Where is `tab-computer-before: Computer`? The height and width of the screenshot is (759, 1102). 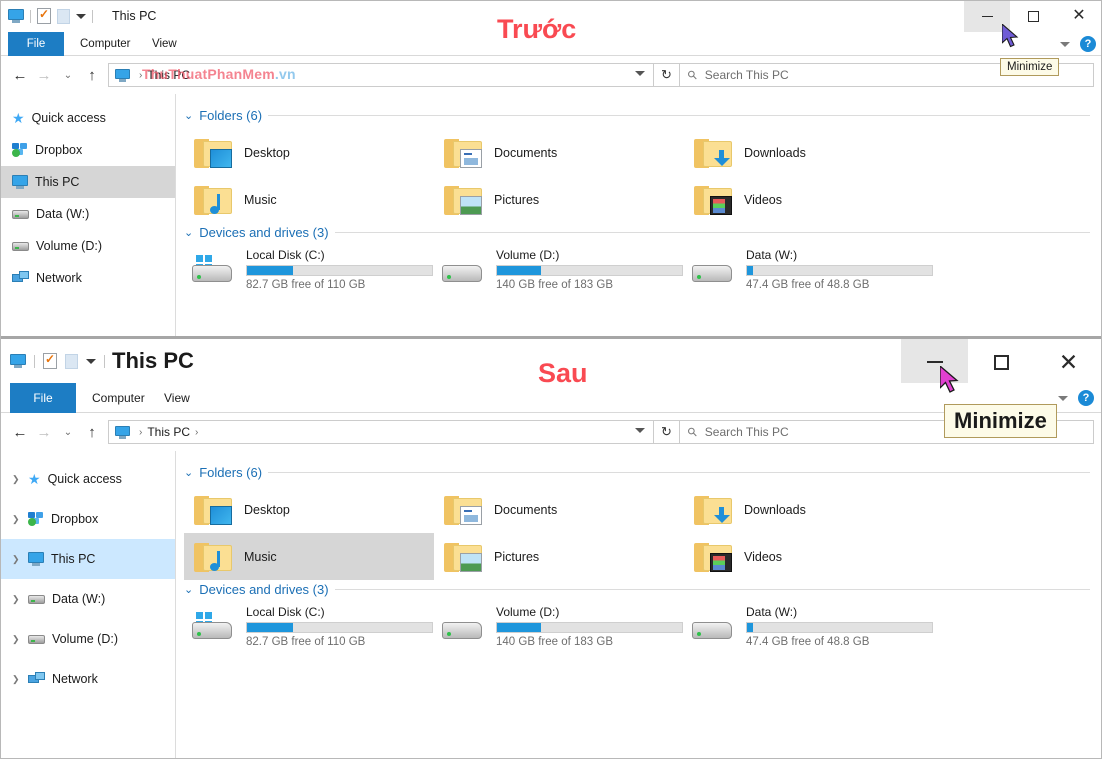
tab-computer-before: Computer is located at coordinates (105, 44).